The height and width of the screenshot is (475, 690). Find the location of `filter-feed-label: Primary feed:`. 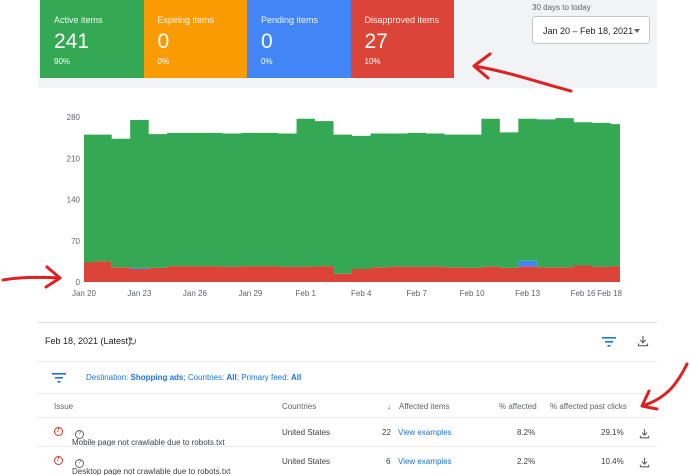

filter-feed-label: Primary feed: is located at coordinates (265, 377).